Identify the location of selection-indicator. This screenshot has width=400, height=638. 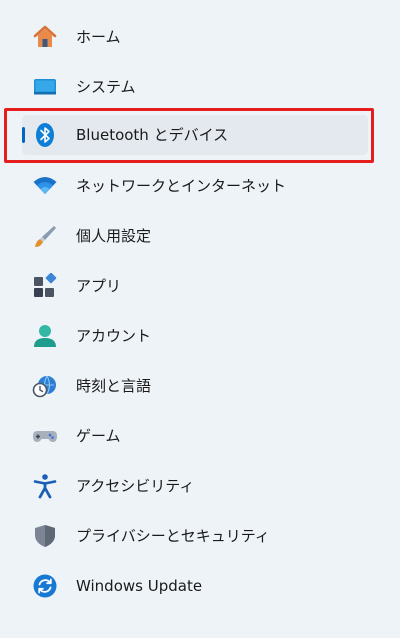
(23, 135).